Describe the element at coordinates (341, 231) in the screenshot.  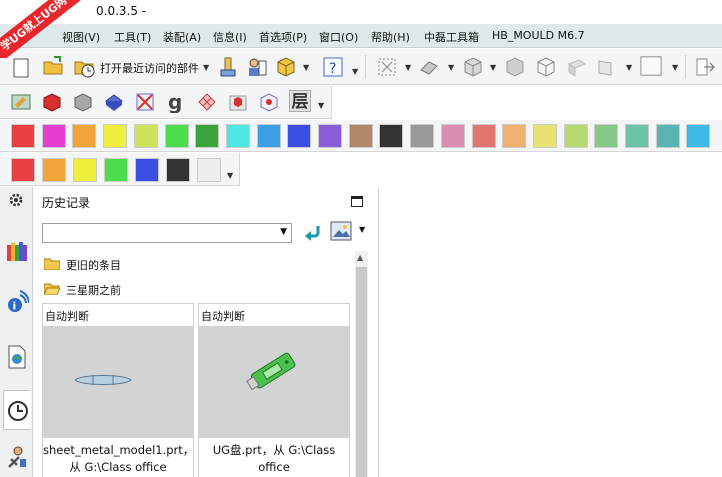
I see `thumbnail-view-icon` at that location.